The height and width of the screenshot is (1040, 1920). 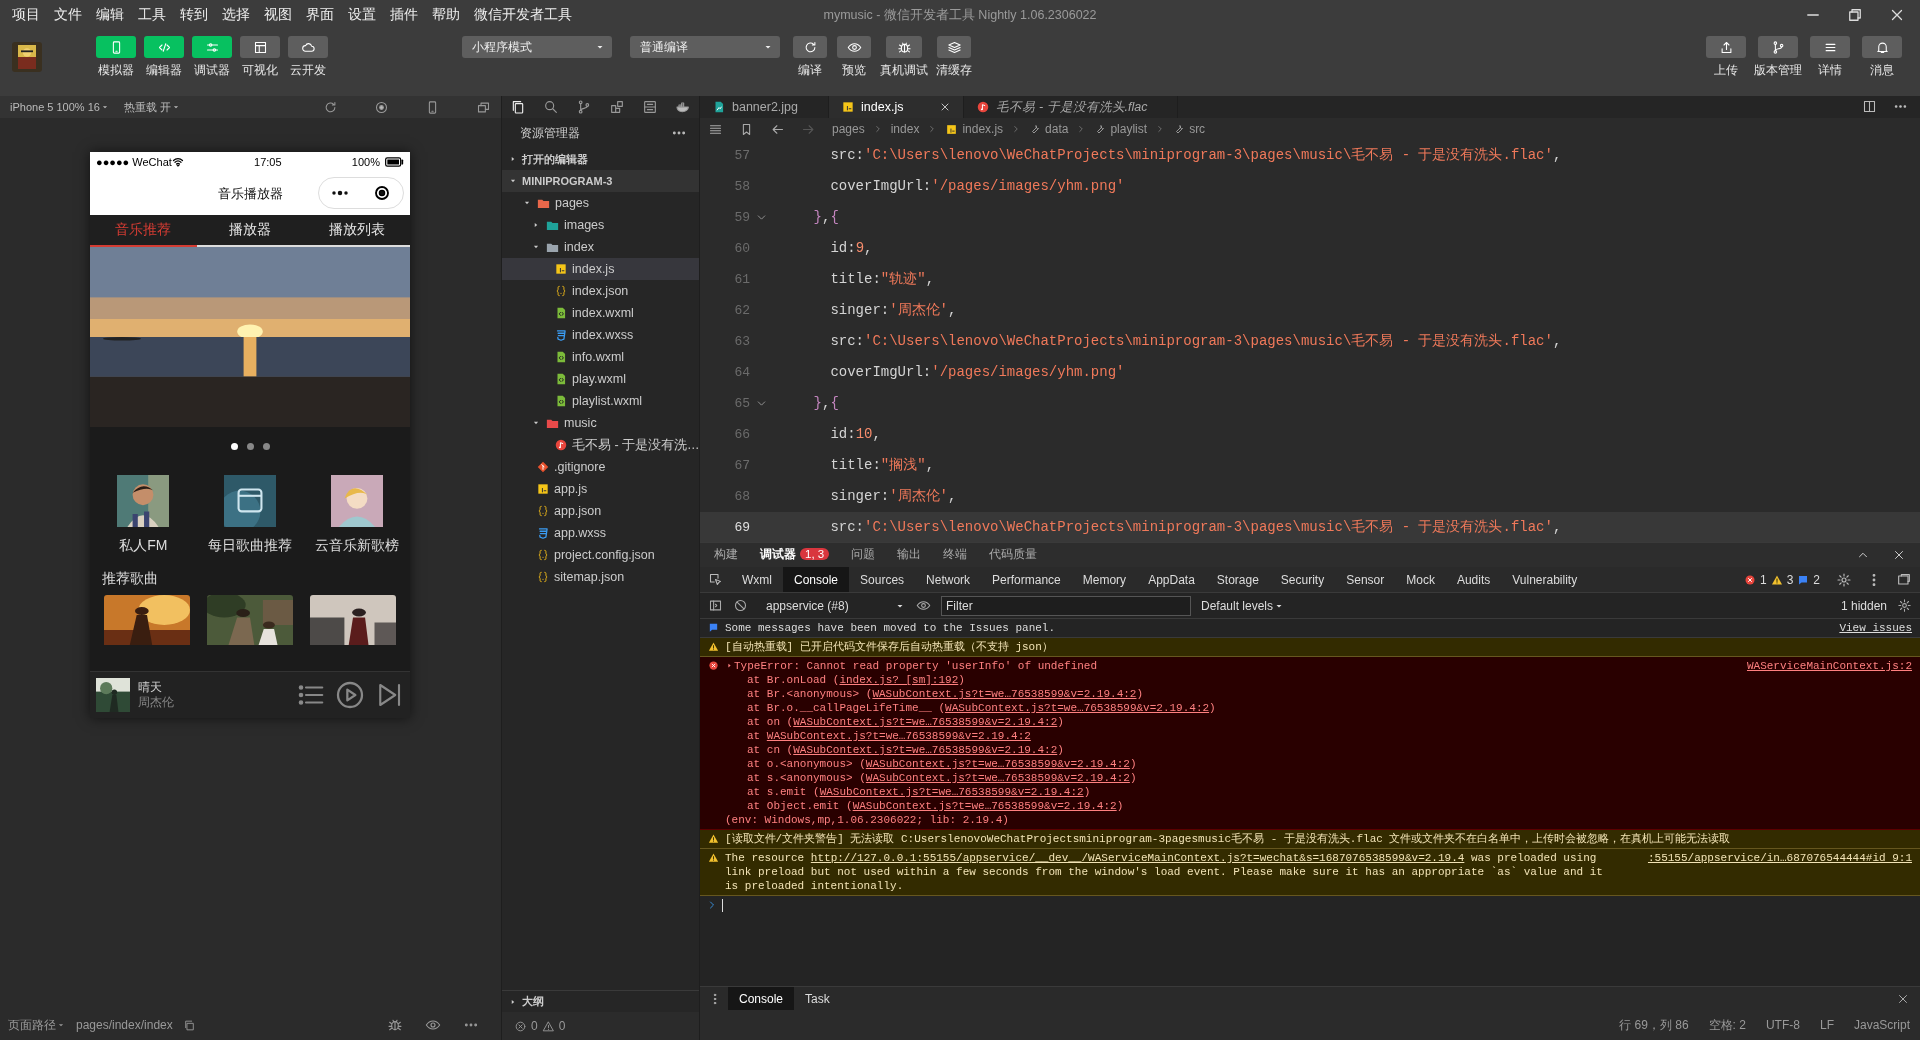 I want to click on expand-icon, so click(x=729, y=665).